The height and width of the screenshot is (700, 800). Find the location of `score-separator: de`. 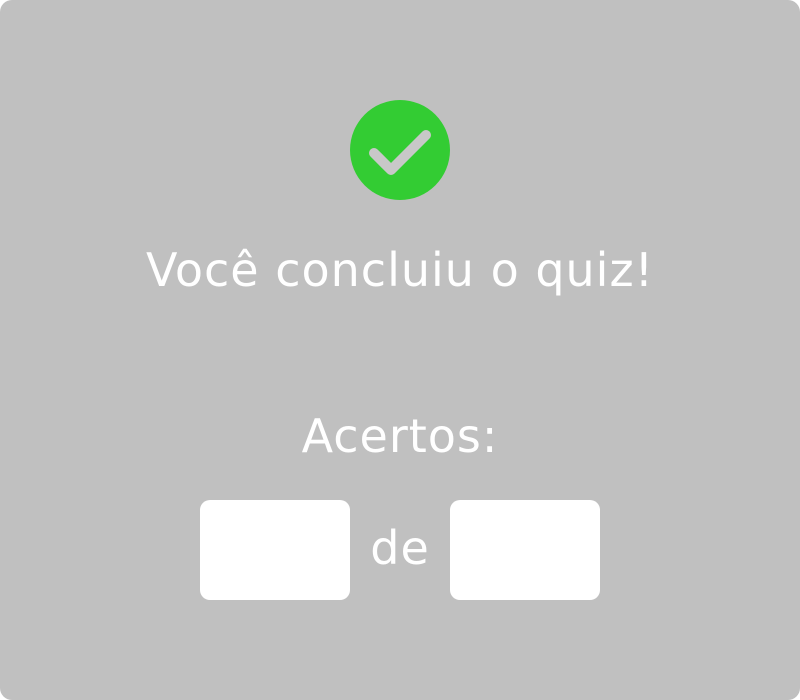

score-separator: de is located at coordinates (400, 548).